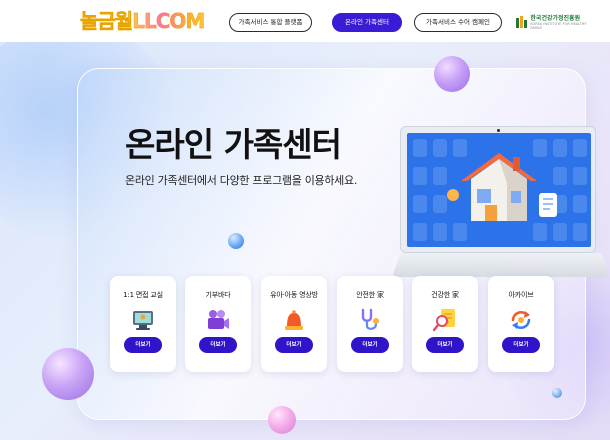 This screenshot has width=610, height=440. Describe the element at coordinates (282, 420) in the screenshot. I see `decor-sphere-pink` at that location.